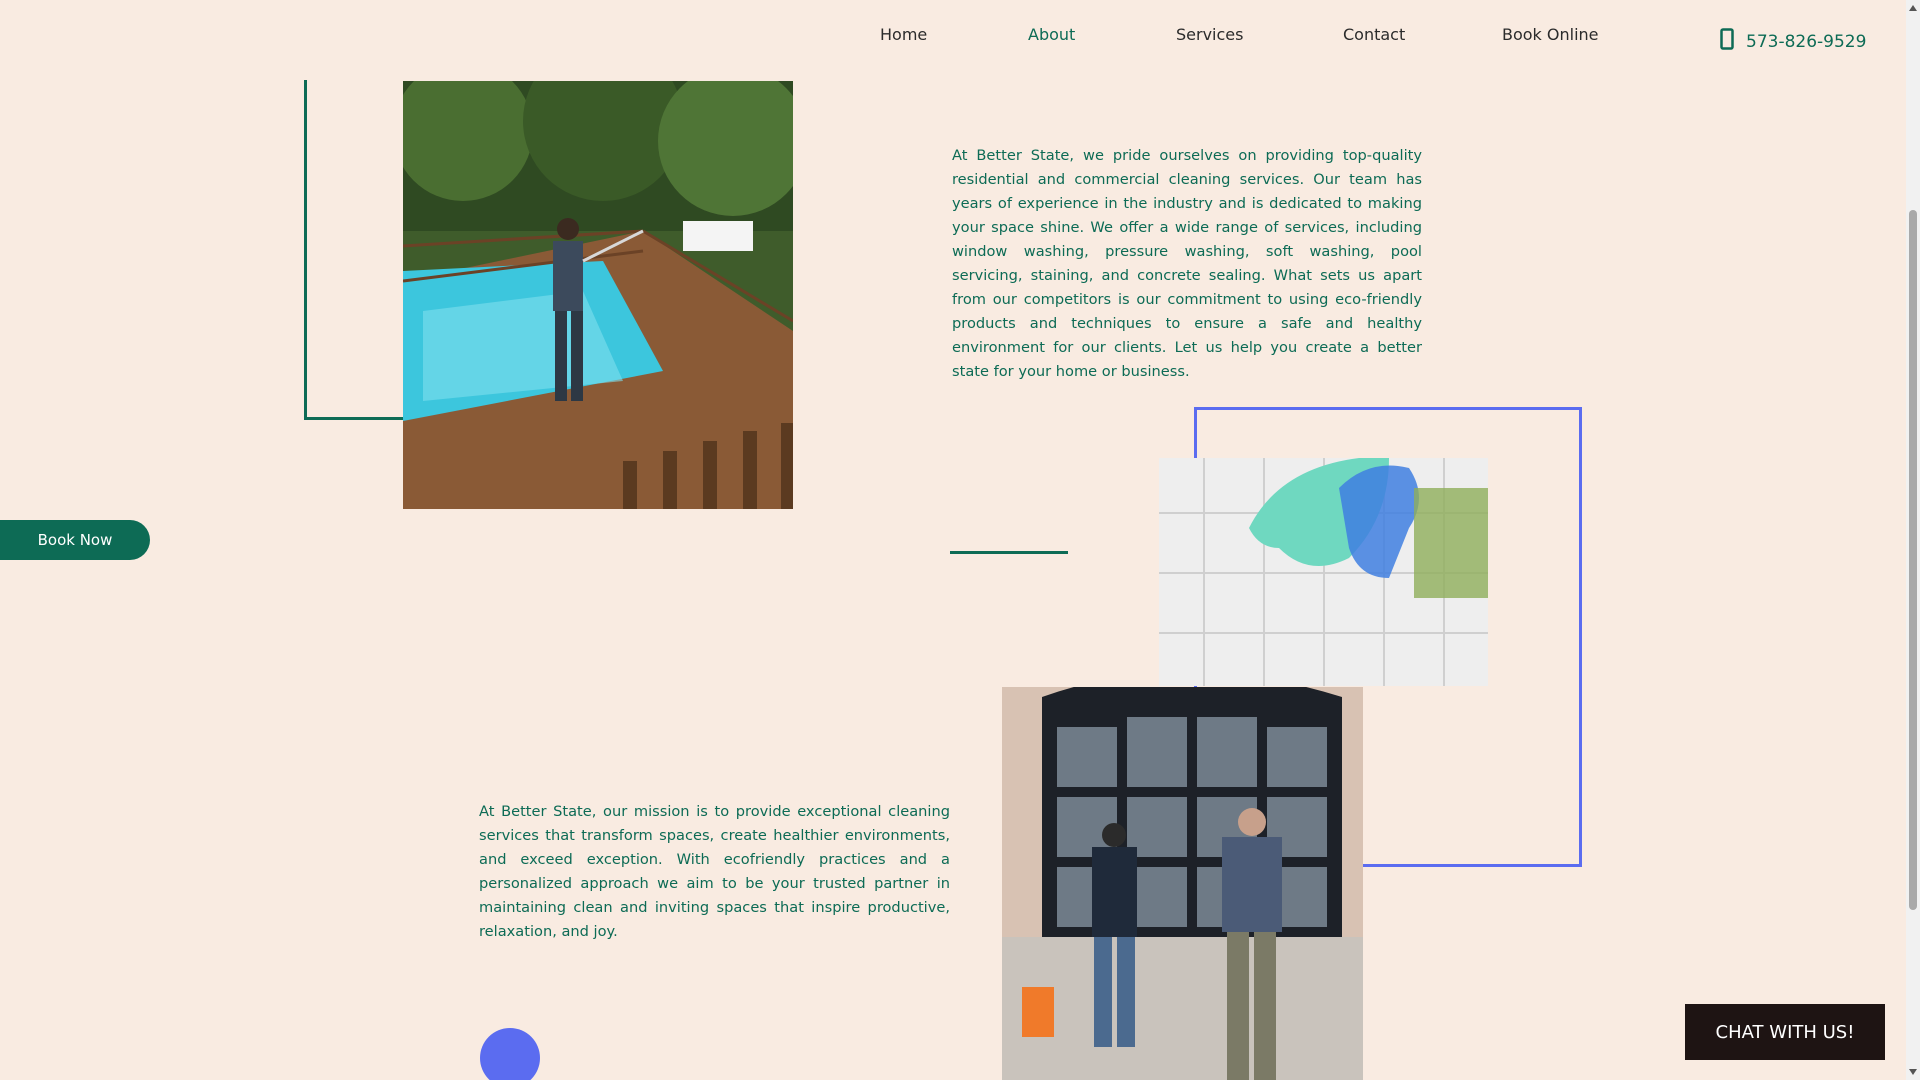  I want to click on cleaning-supplies-photo, so click(1323, 572).